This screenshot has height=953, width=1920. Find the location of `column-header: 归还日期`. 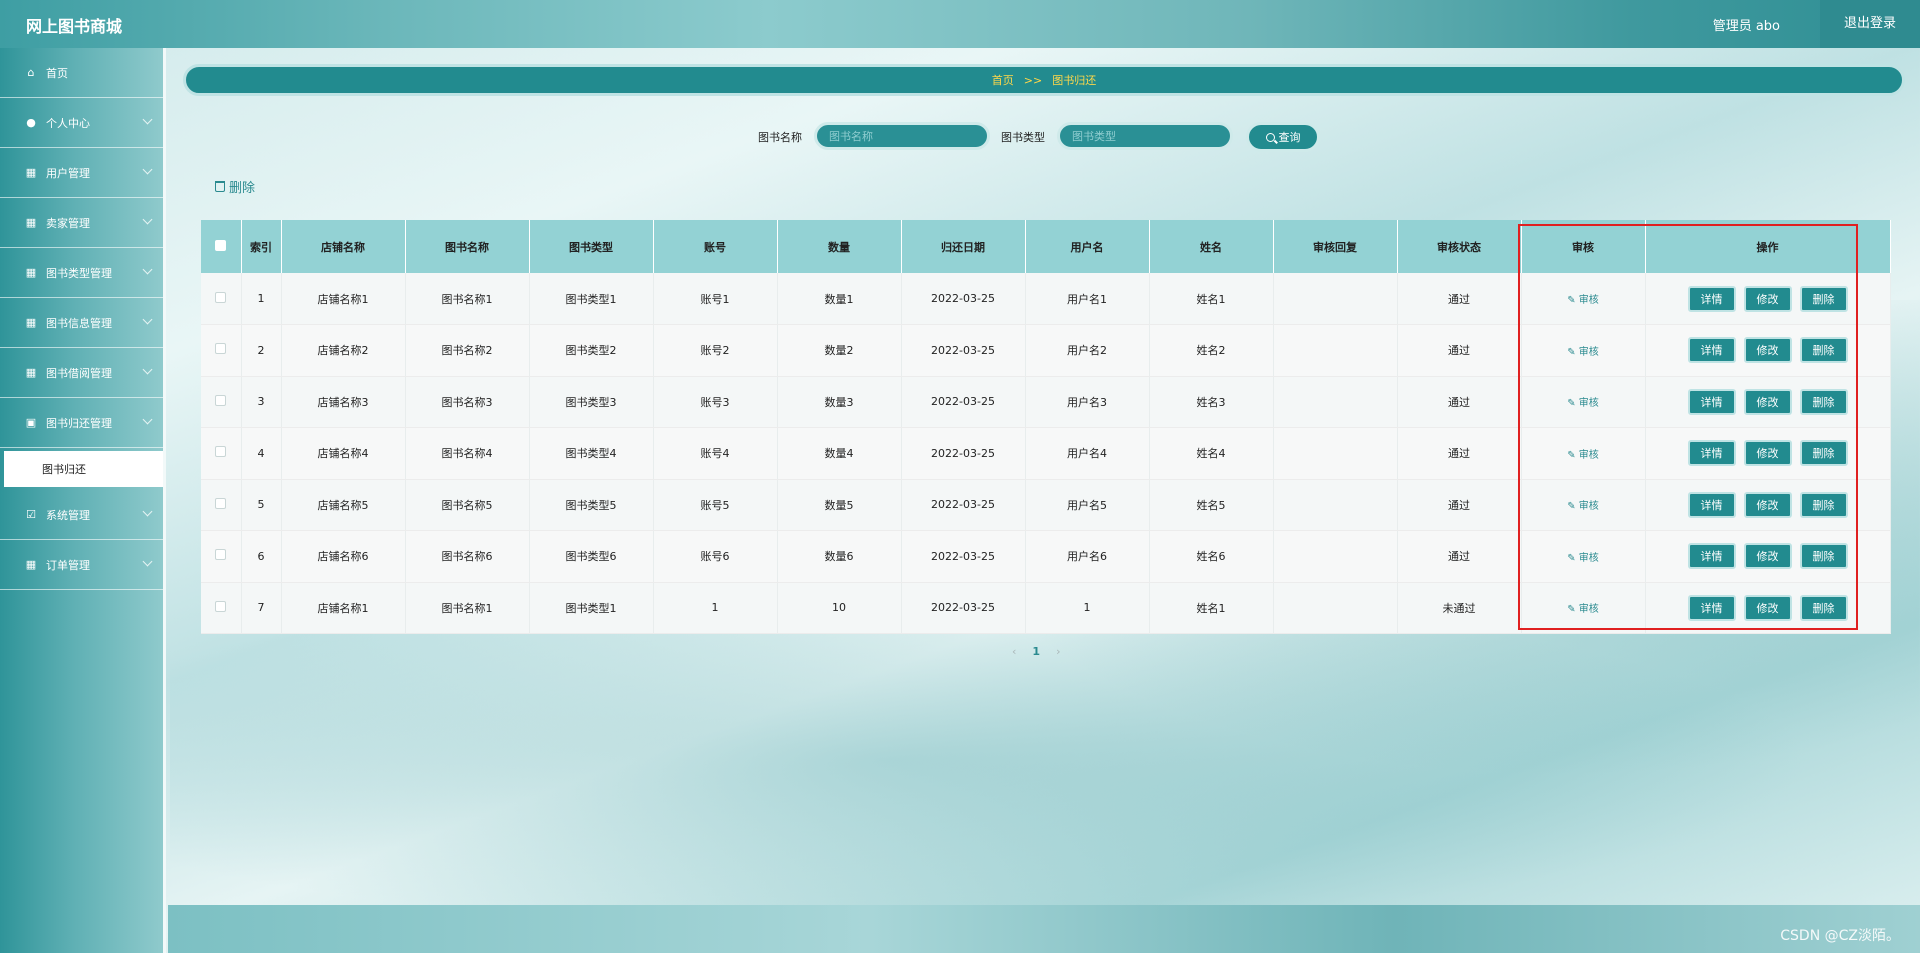

column-header: 归还日期 is located at coordinates (963, 246).